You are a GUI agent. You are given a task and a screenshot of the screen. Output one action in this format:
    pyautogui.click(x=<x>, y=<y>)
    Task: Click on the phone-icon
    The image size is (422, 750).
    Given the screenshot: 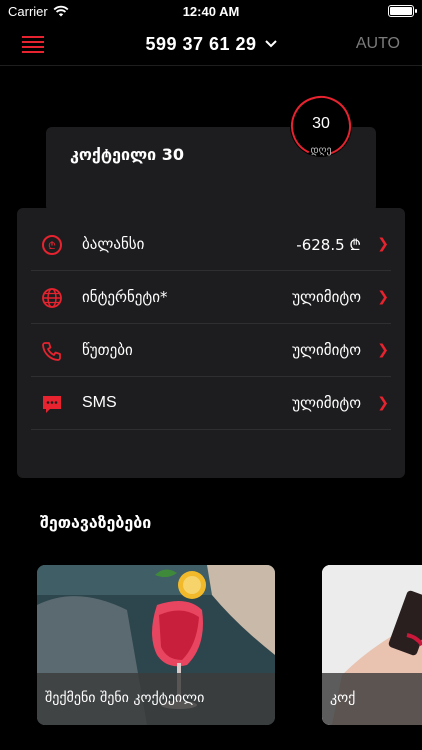 What is the action you would take?
    pyautogui.click(x=52, y=351)
    